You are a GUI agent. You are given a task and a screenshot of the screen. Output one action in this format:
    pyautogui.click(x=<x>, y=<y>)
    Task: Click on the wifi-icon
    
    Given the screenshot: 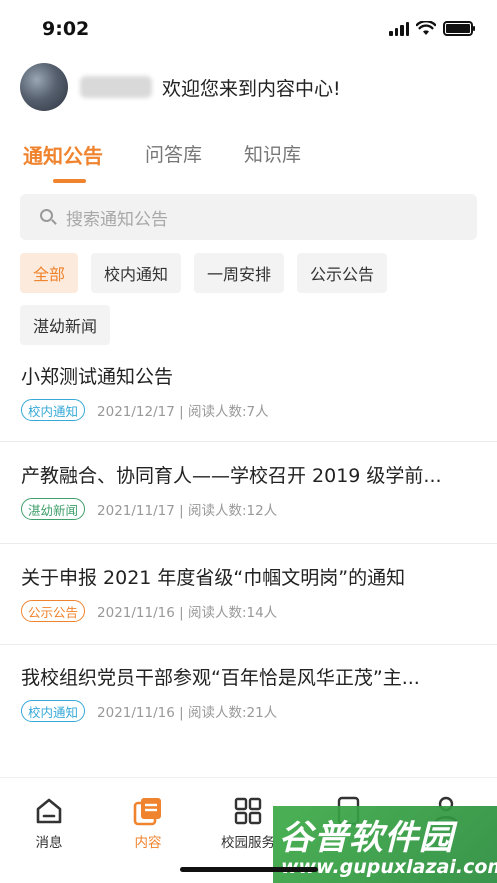 What is the action you would take?
    pyautogui.click(x=426, y=28)
    